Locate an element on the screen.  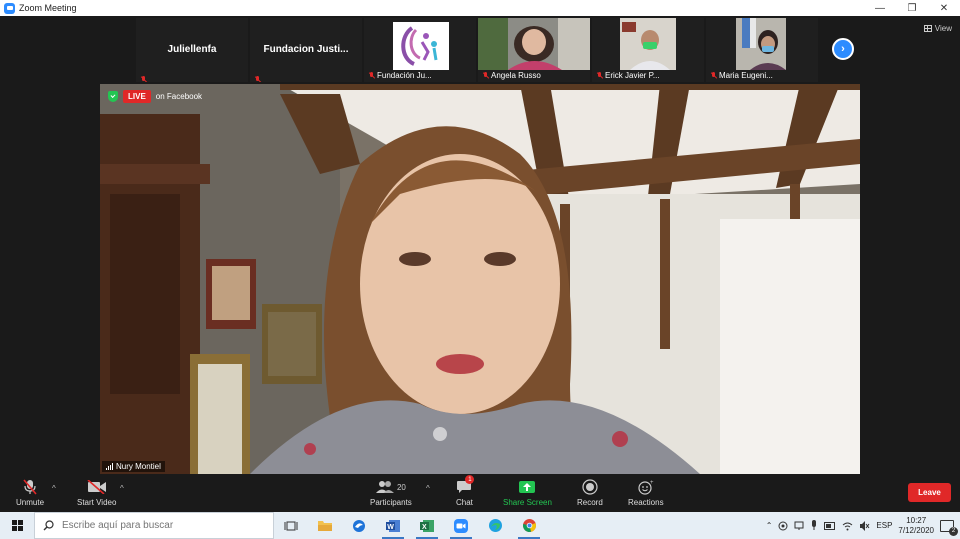
zoom-icon is located at coordinates (461, 525).